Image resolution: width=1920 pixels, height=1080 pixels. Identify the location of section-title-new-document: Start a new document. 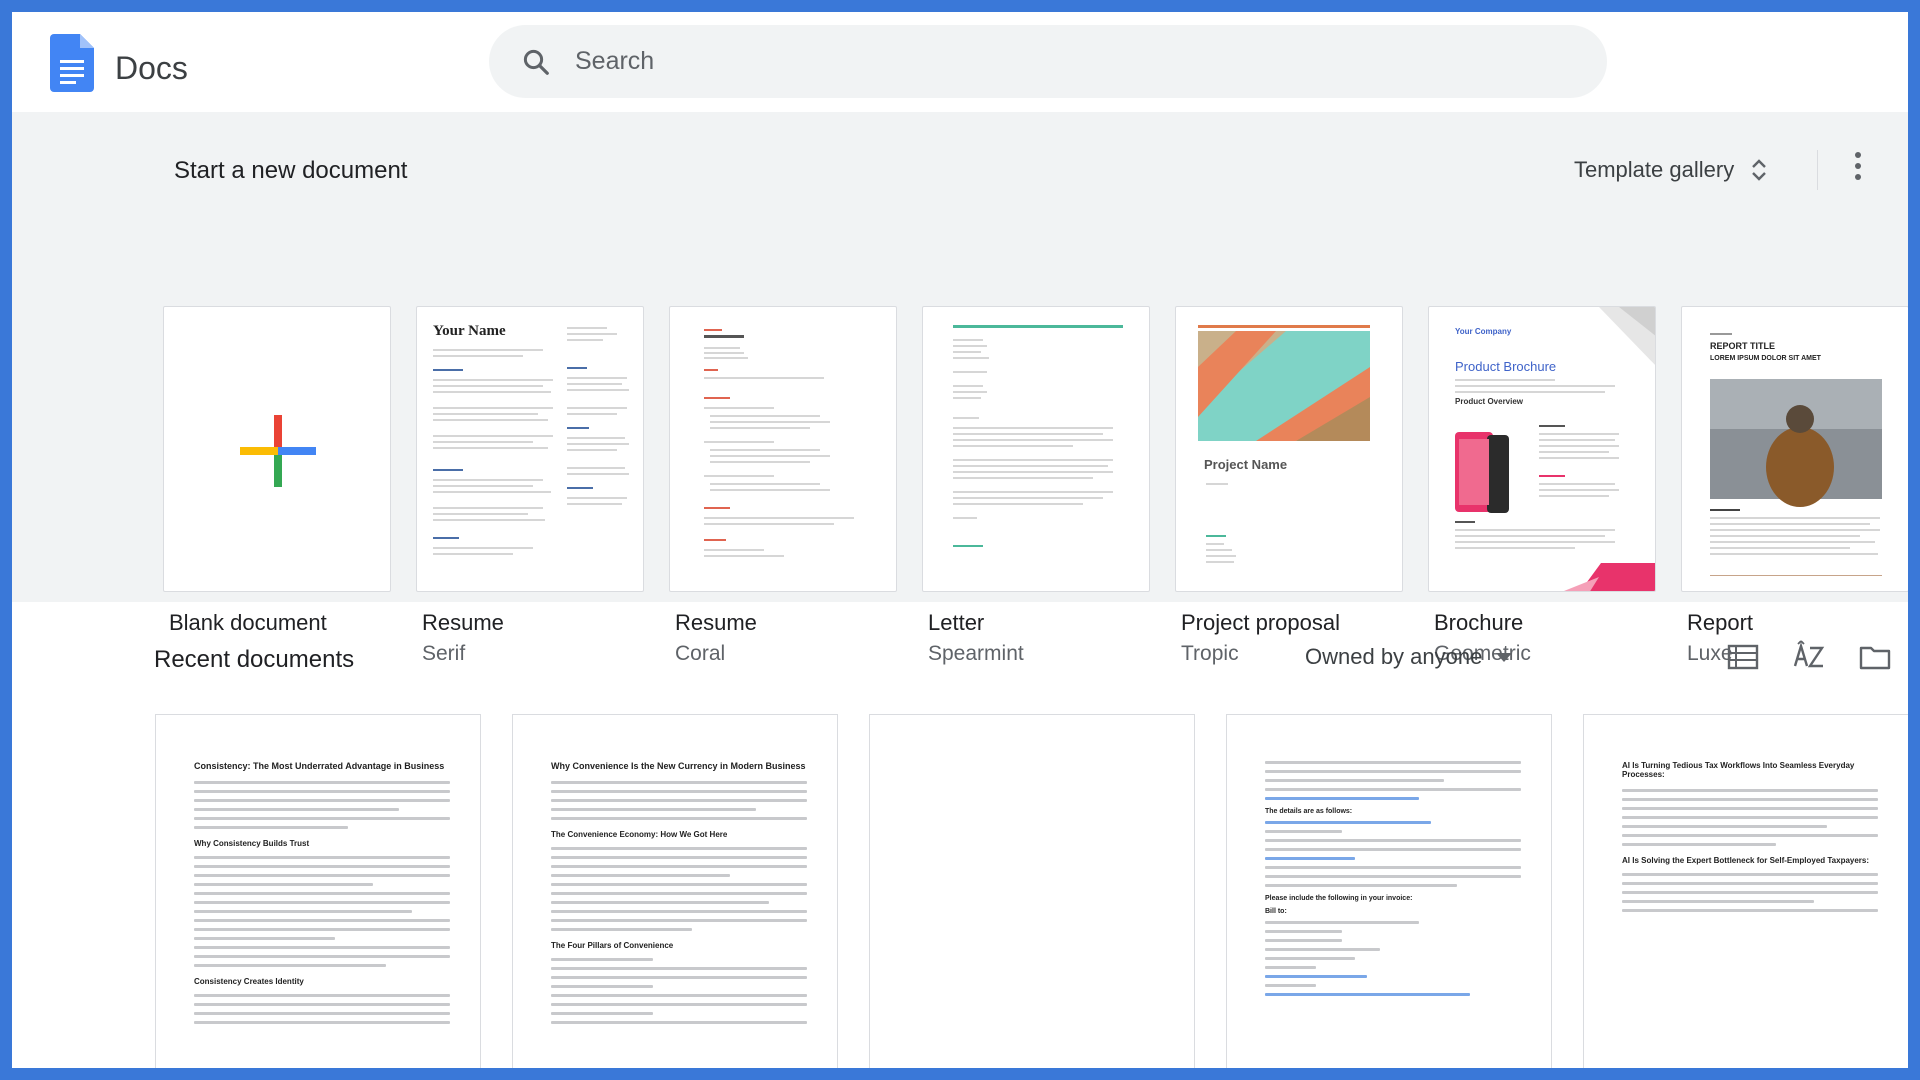
(291, 170).